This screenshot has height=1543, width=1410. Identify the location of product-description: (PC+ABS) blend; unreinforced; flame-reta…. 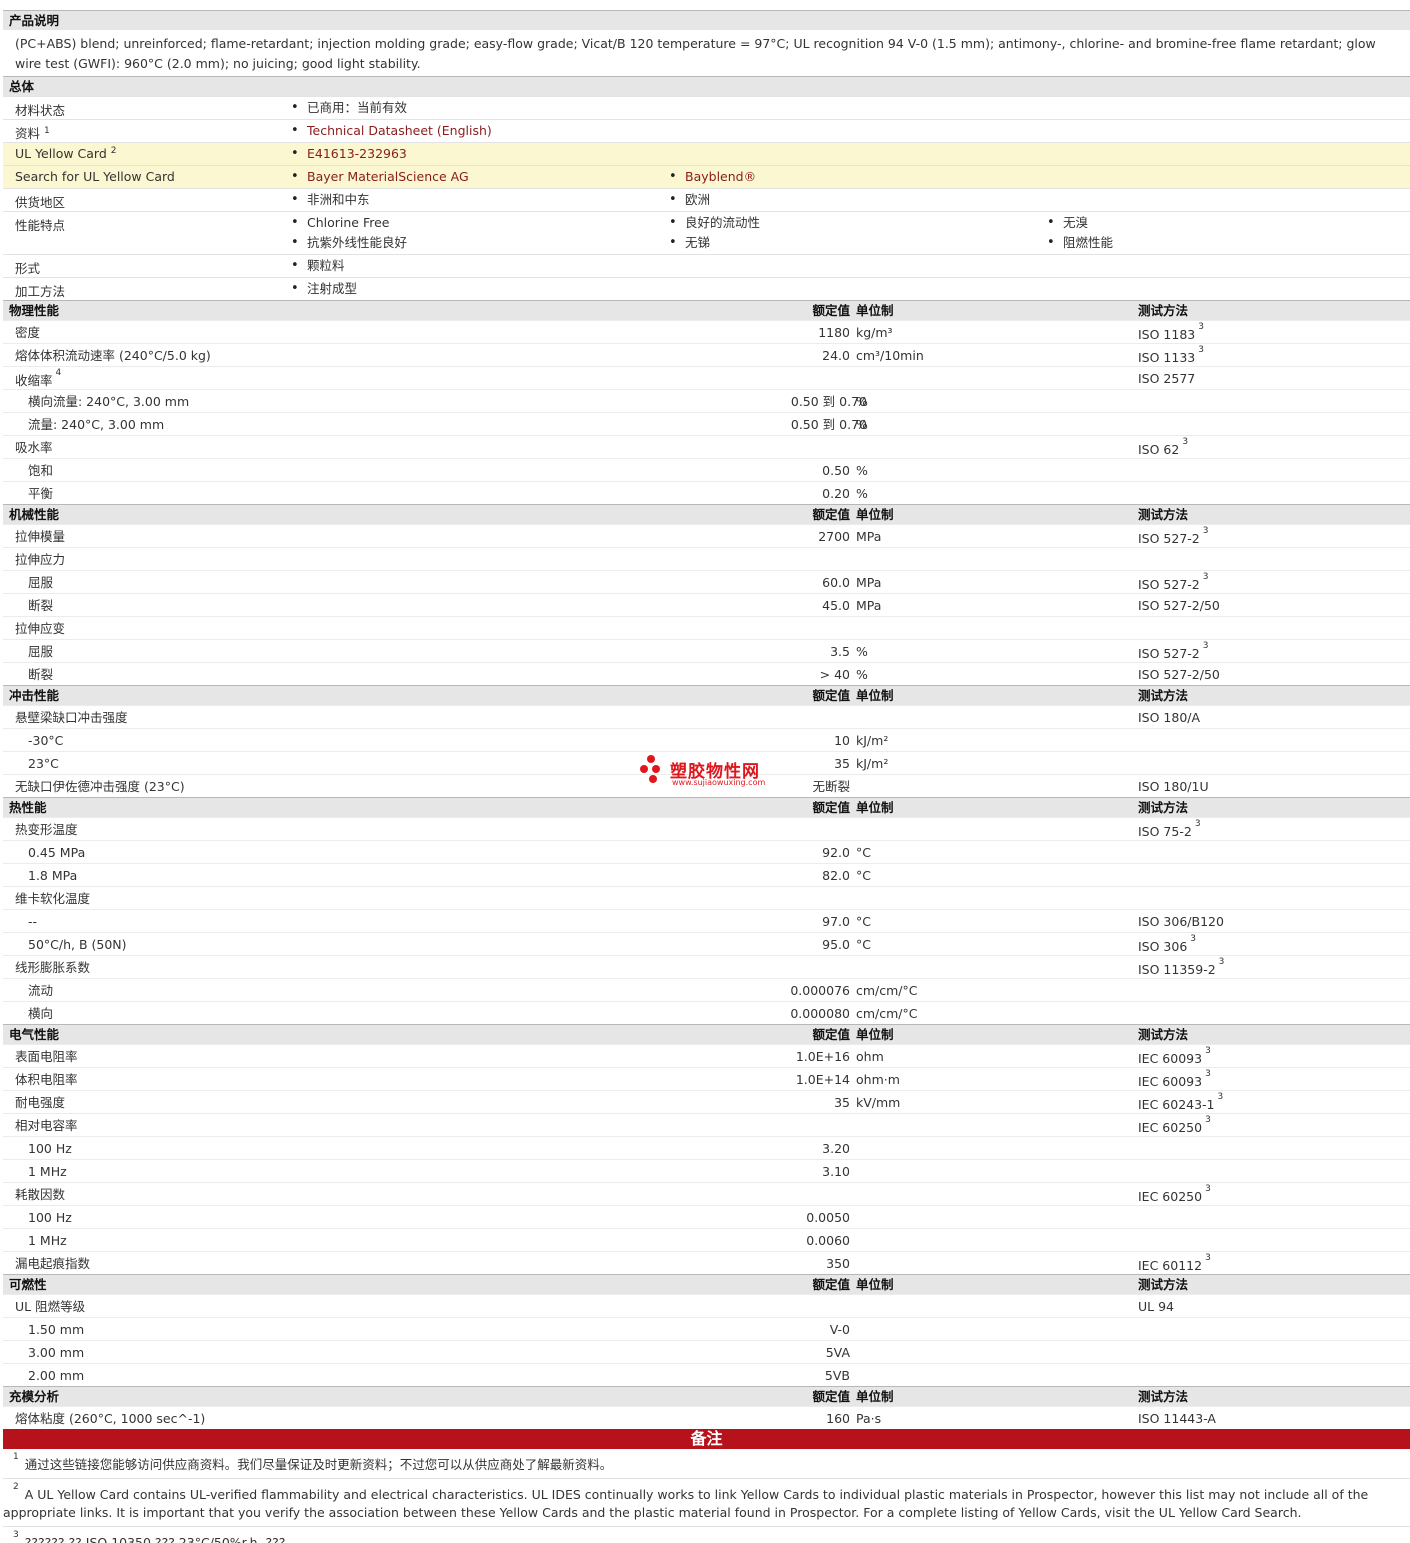
(695, 53).